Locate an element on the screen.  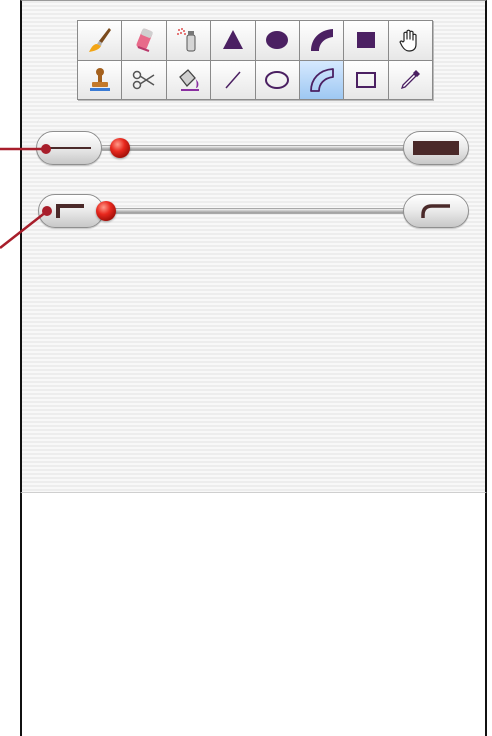
callout-line-corner is located at coordinates (23, 230).